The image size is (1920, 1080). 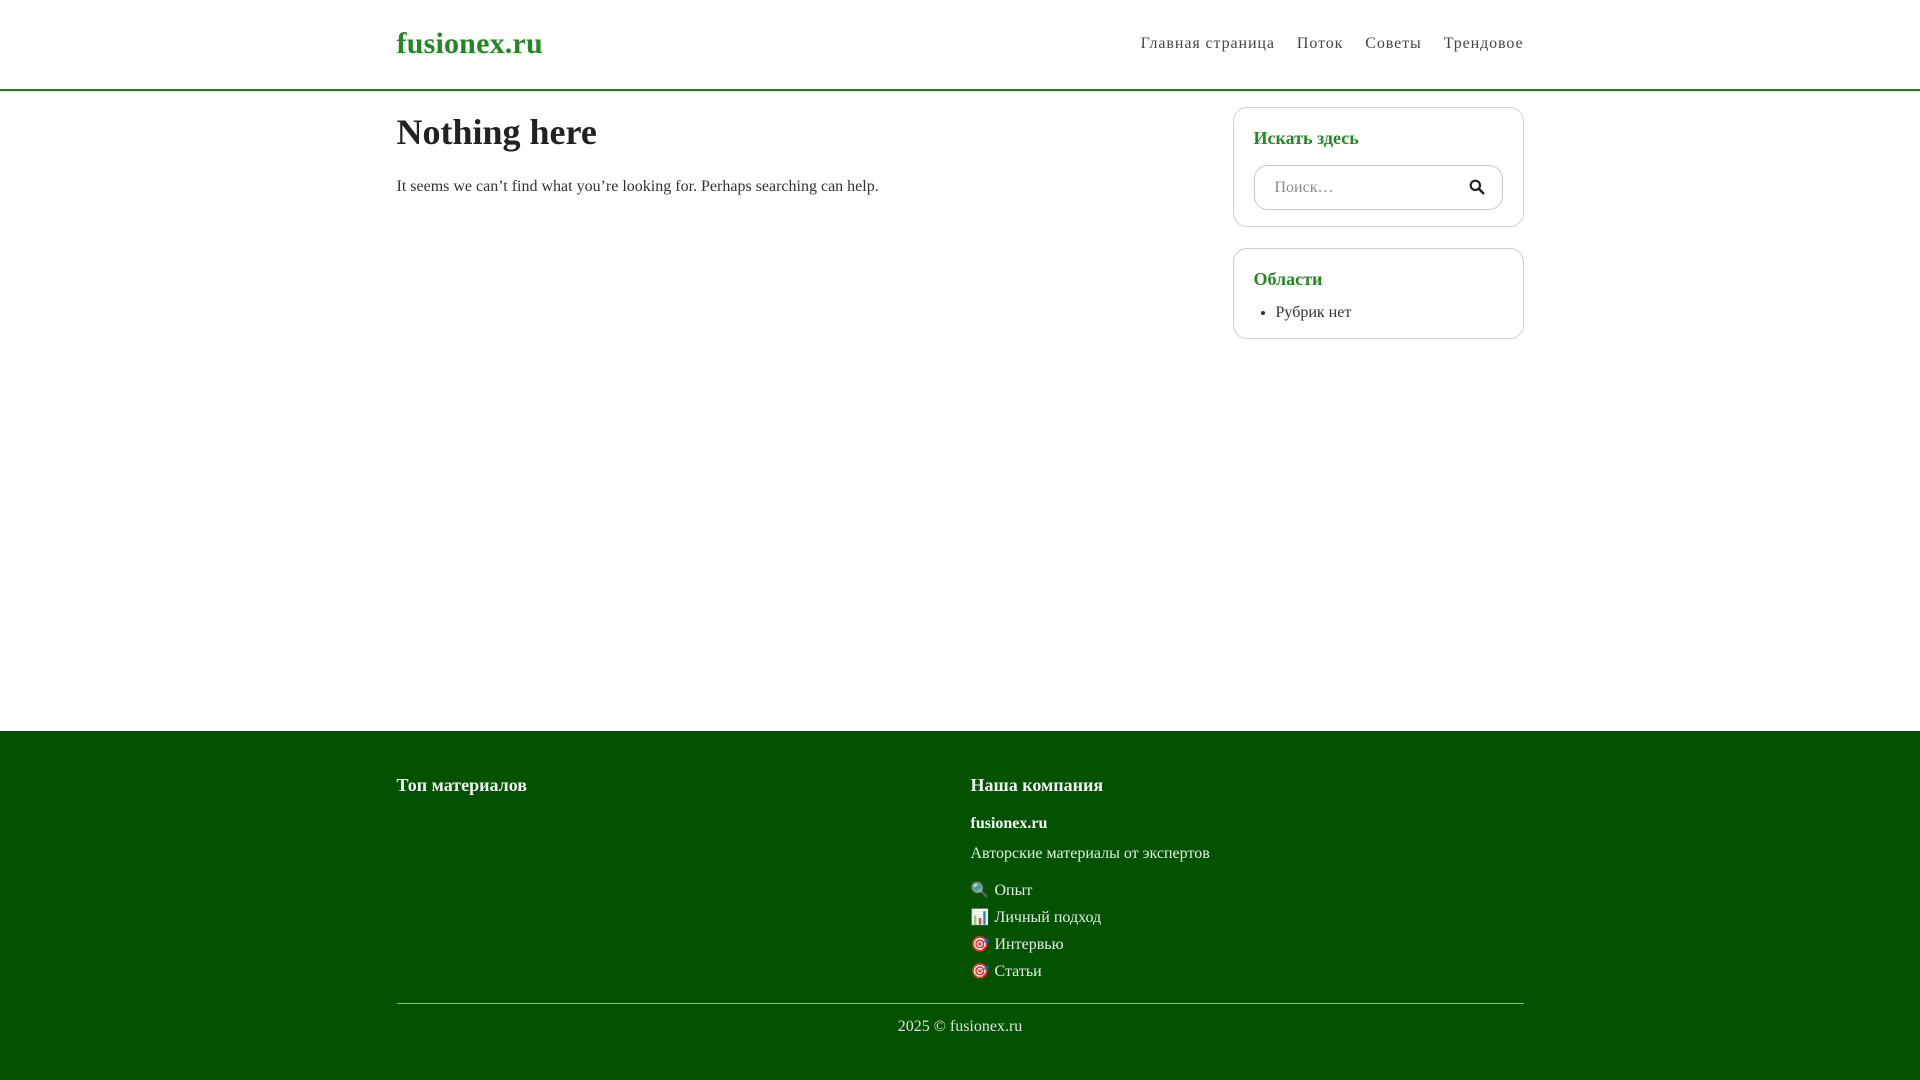 I want to click on nav-item-stream: Поток, so click(x=1320, y=44).